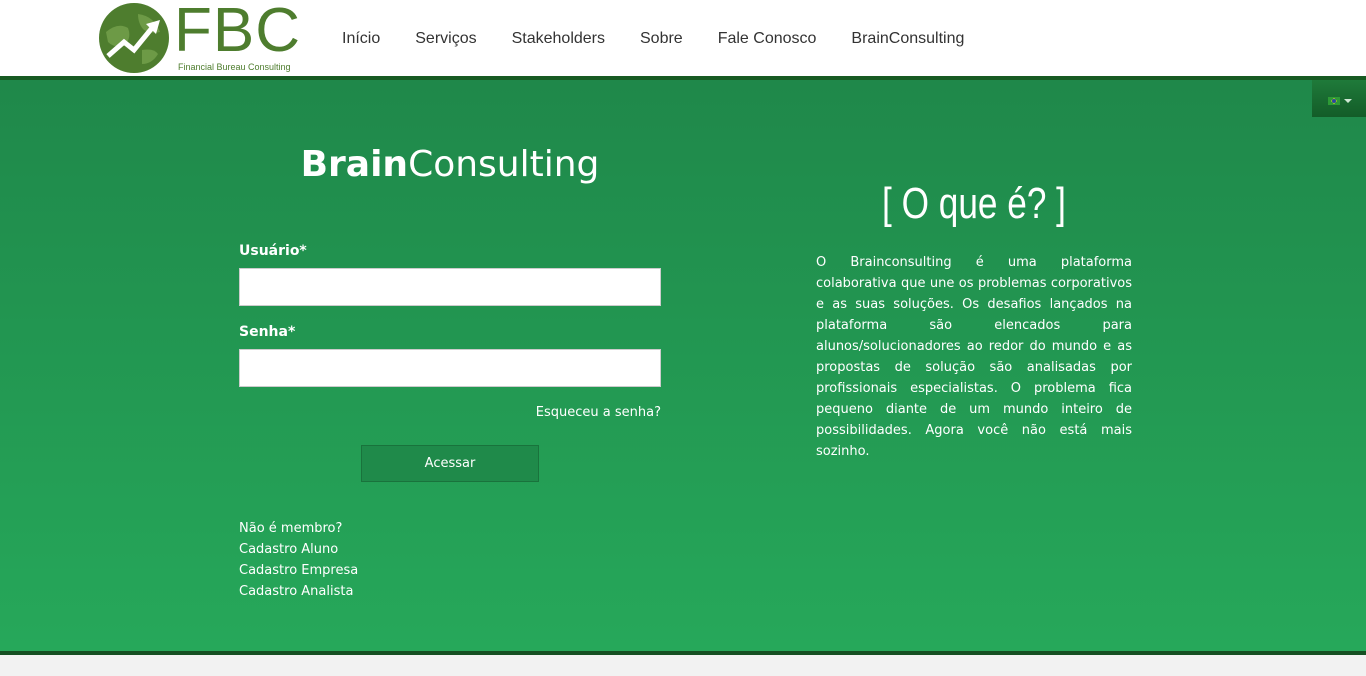 The height and width of the screenshot is (676, 1366). Describe the element at coordinates (767, 39) in the screenshot. I see `nav-item-fale-conosco: Fale Conosco` at that location.